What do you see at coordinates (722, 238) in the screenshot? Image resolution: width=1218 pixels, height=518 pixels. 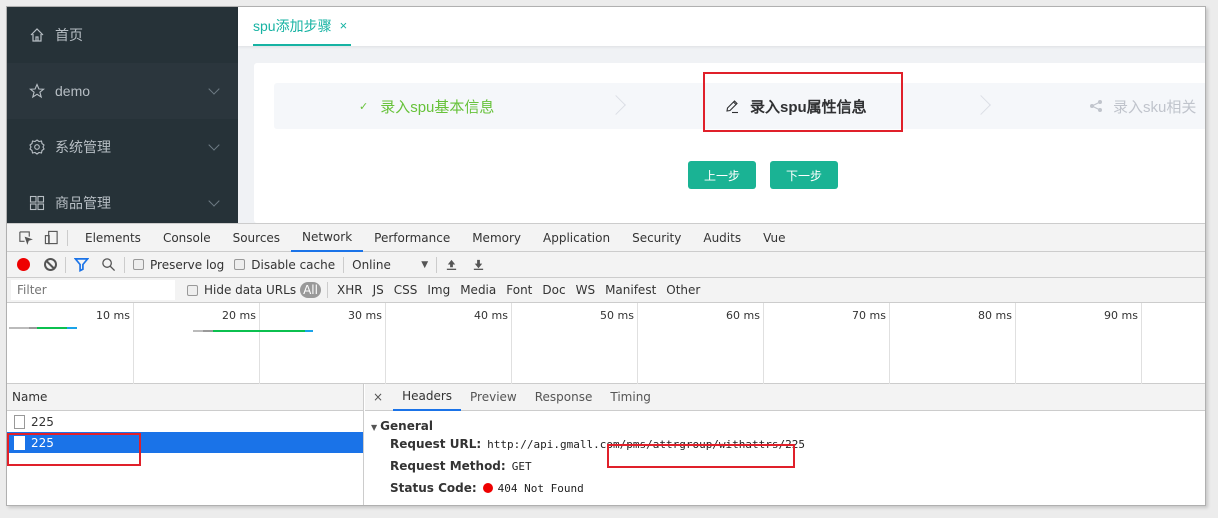 I see `devtools-tab-audits: Audits` at bounding box center [722, 238].